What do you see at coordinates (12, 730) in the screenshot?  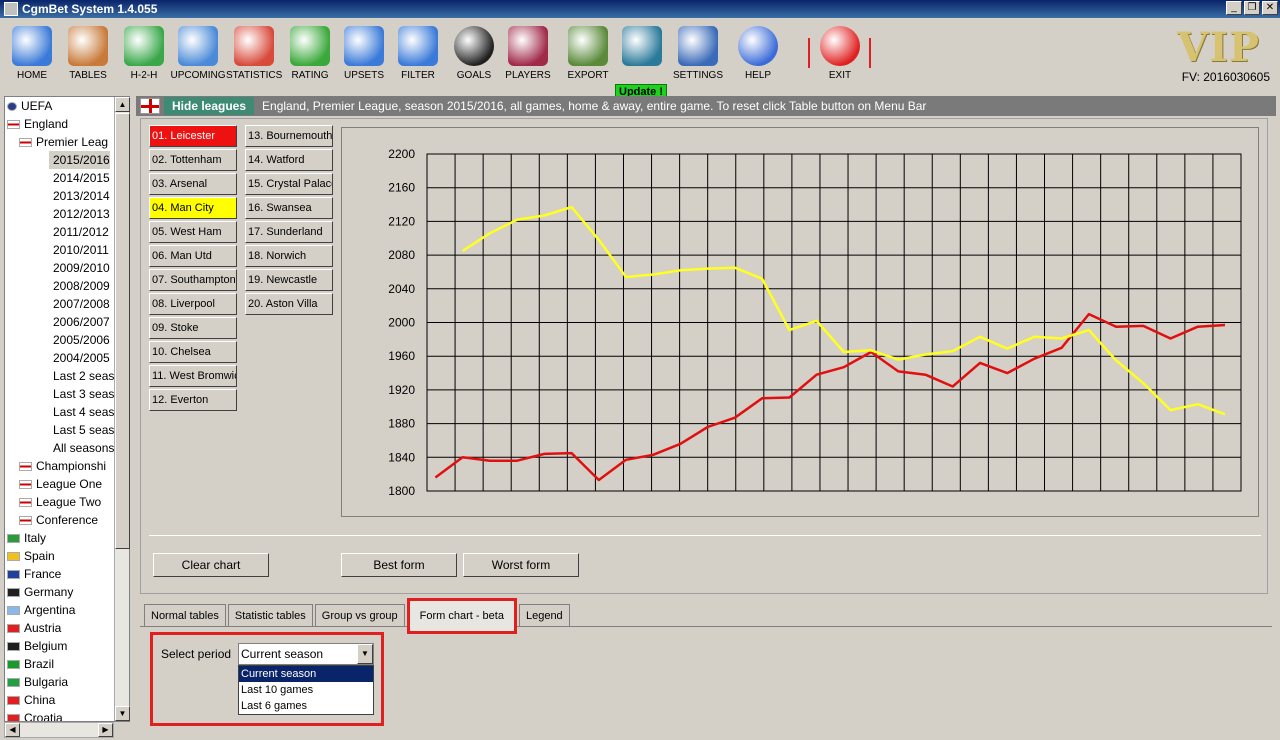 I see `scroll-left-icon: ◀` at bounding box center [12, 730].